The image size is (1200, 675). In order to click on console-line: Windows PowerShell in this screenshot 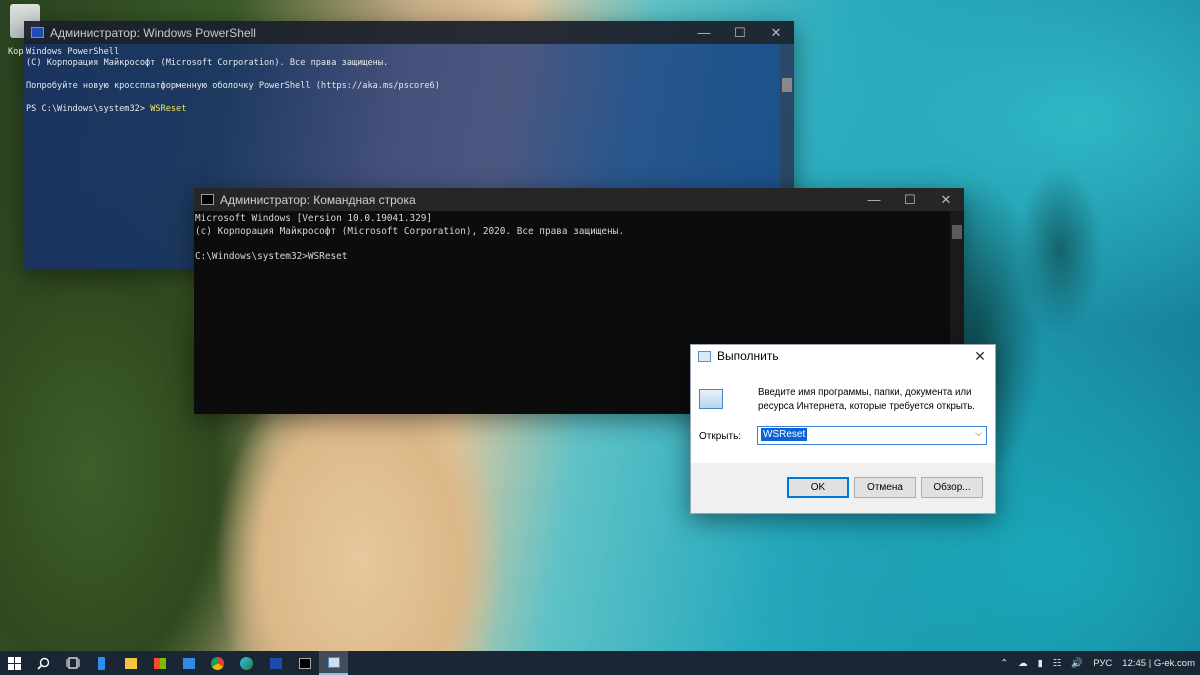, I will do `click(73, 52)`.